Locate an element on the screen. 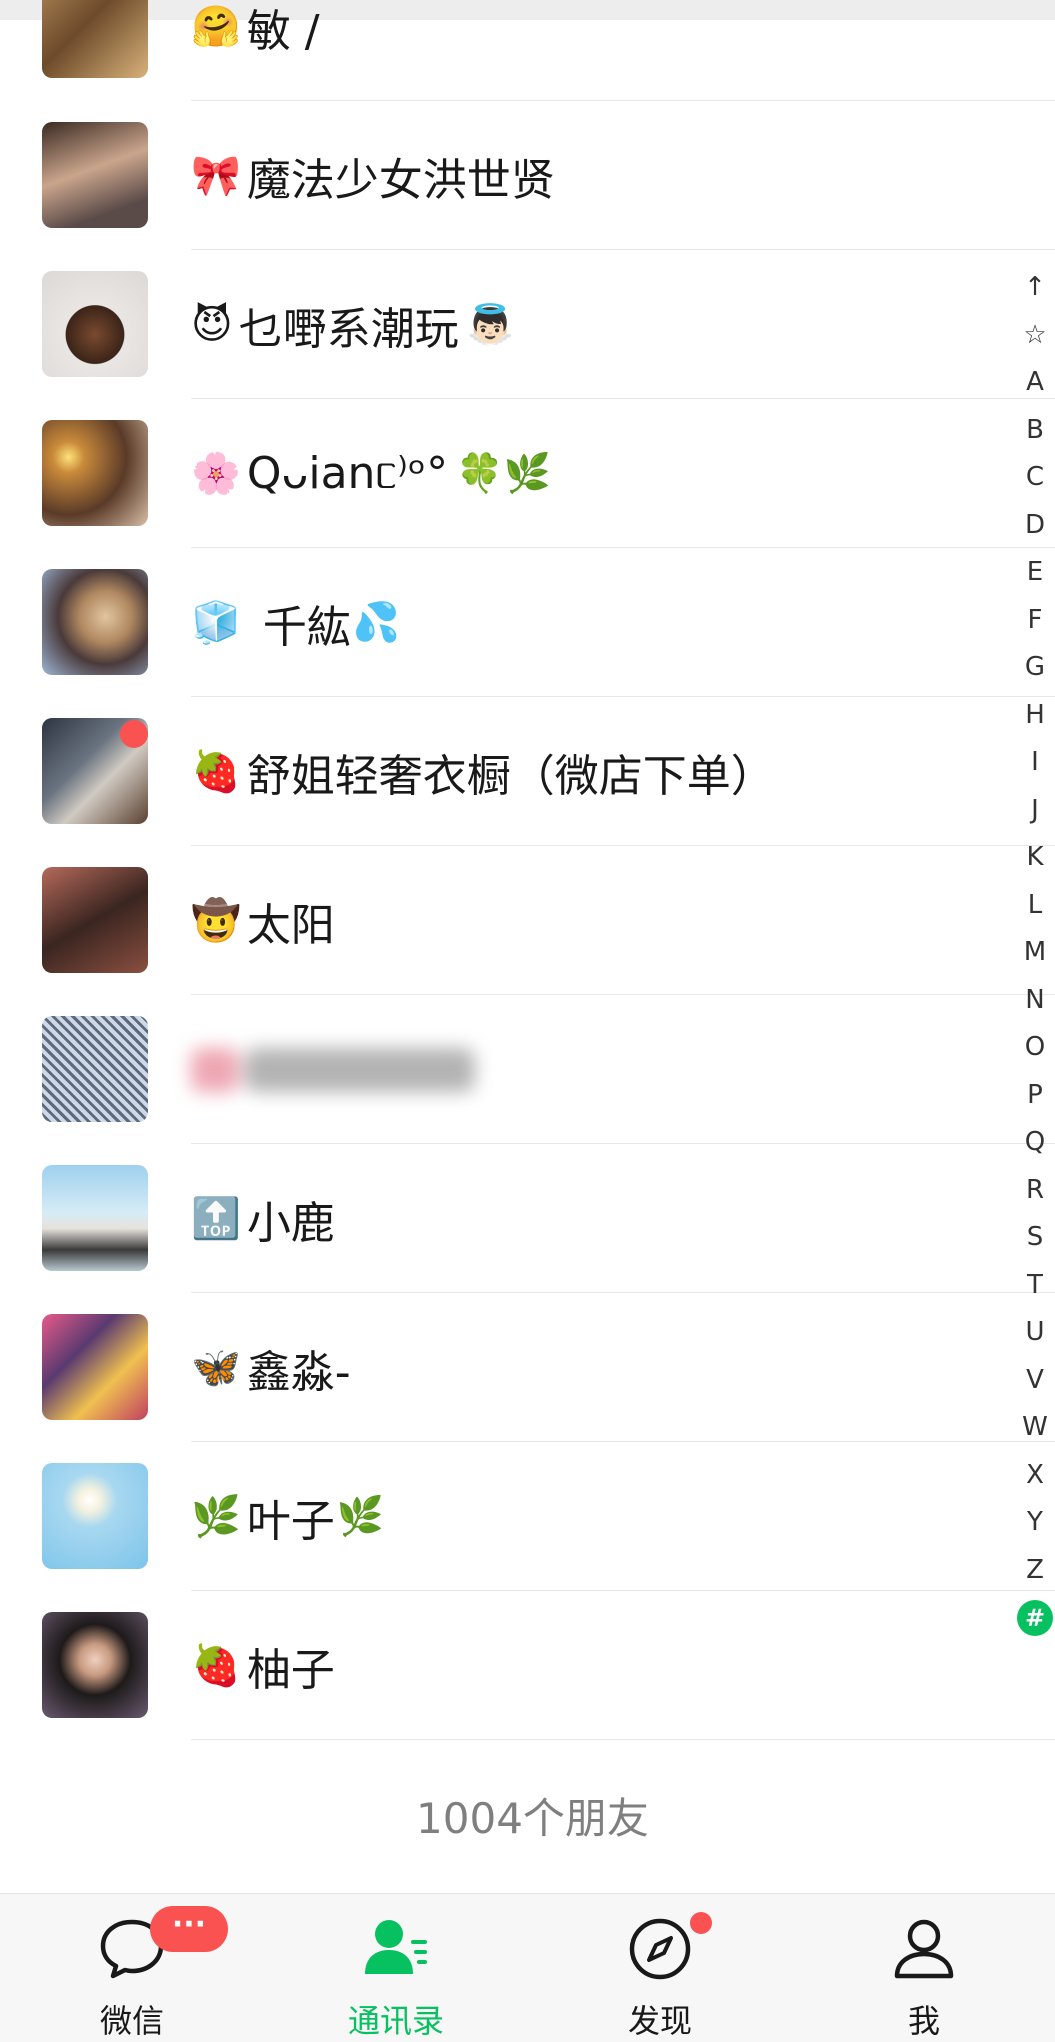  contact-name: Qᴗianᥴ⁾ᵒ° is located at coordinates (347, 473).